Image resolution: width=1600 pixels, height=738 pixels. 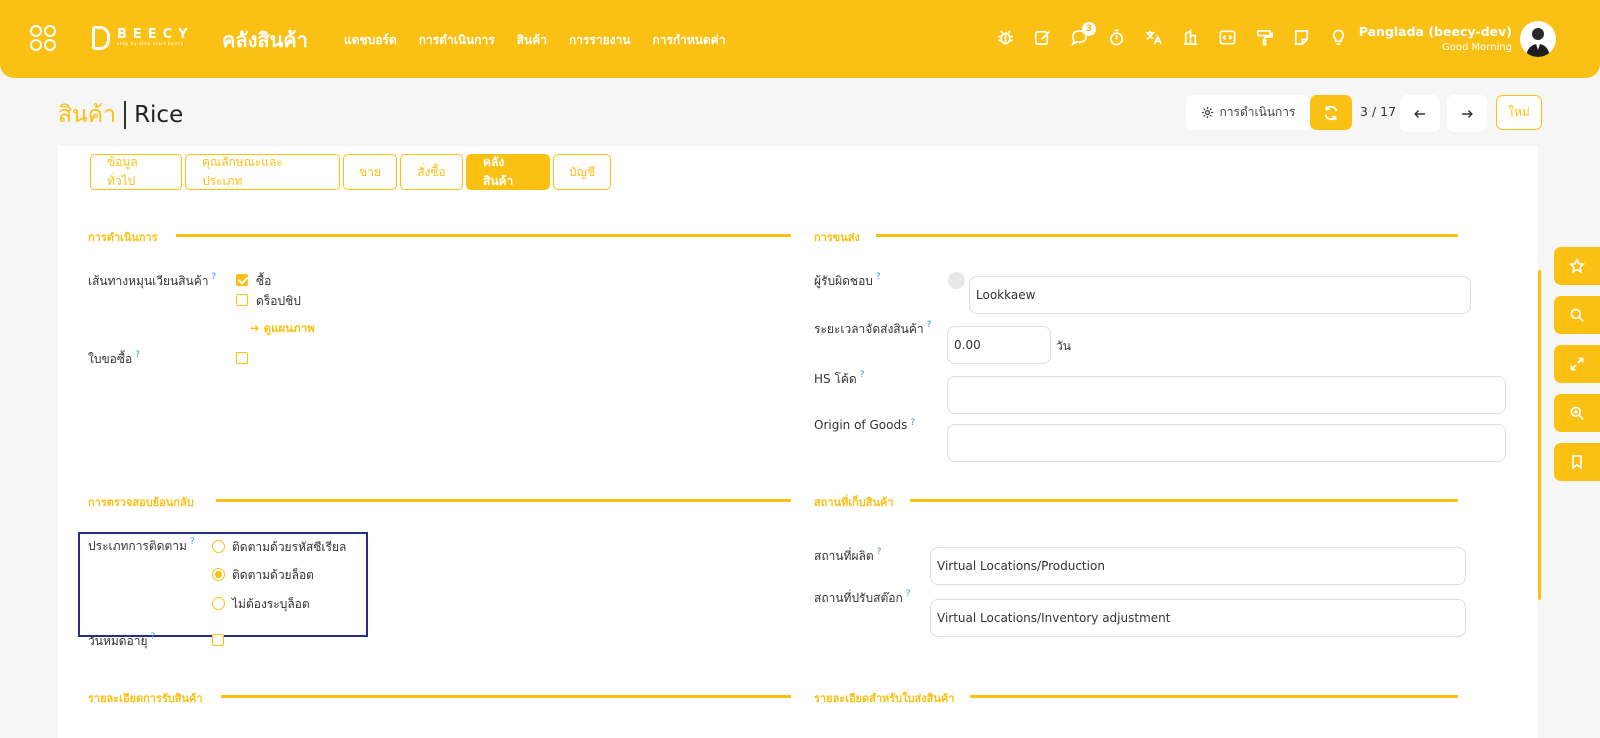 I want to click on responsible-label: ผู้รับผิดชอบ?, so click(x=847, y=280).